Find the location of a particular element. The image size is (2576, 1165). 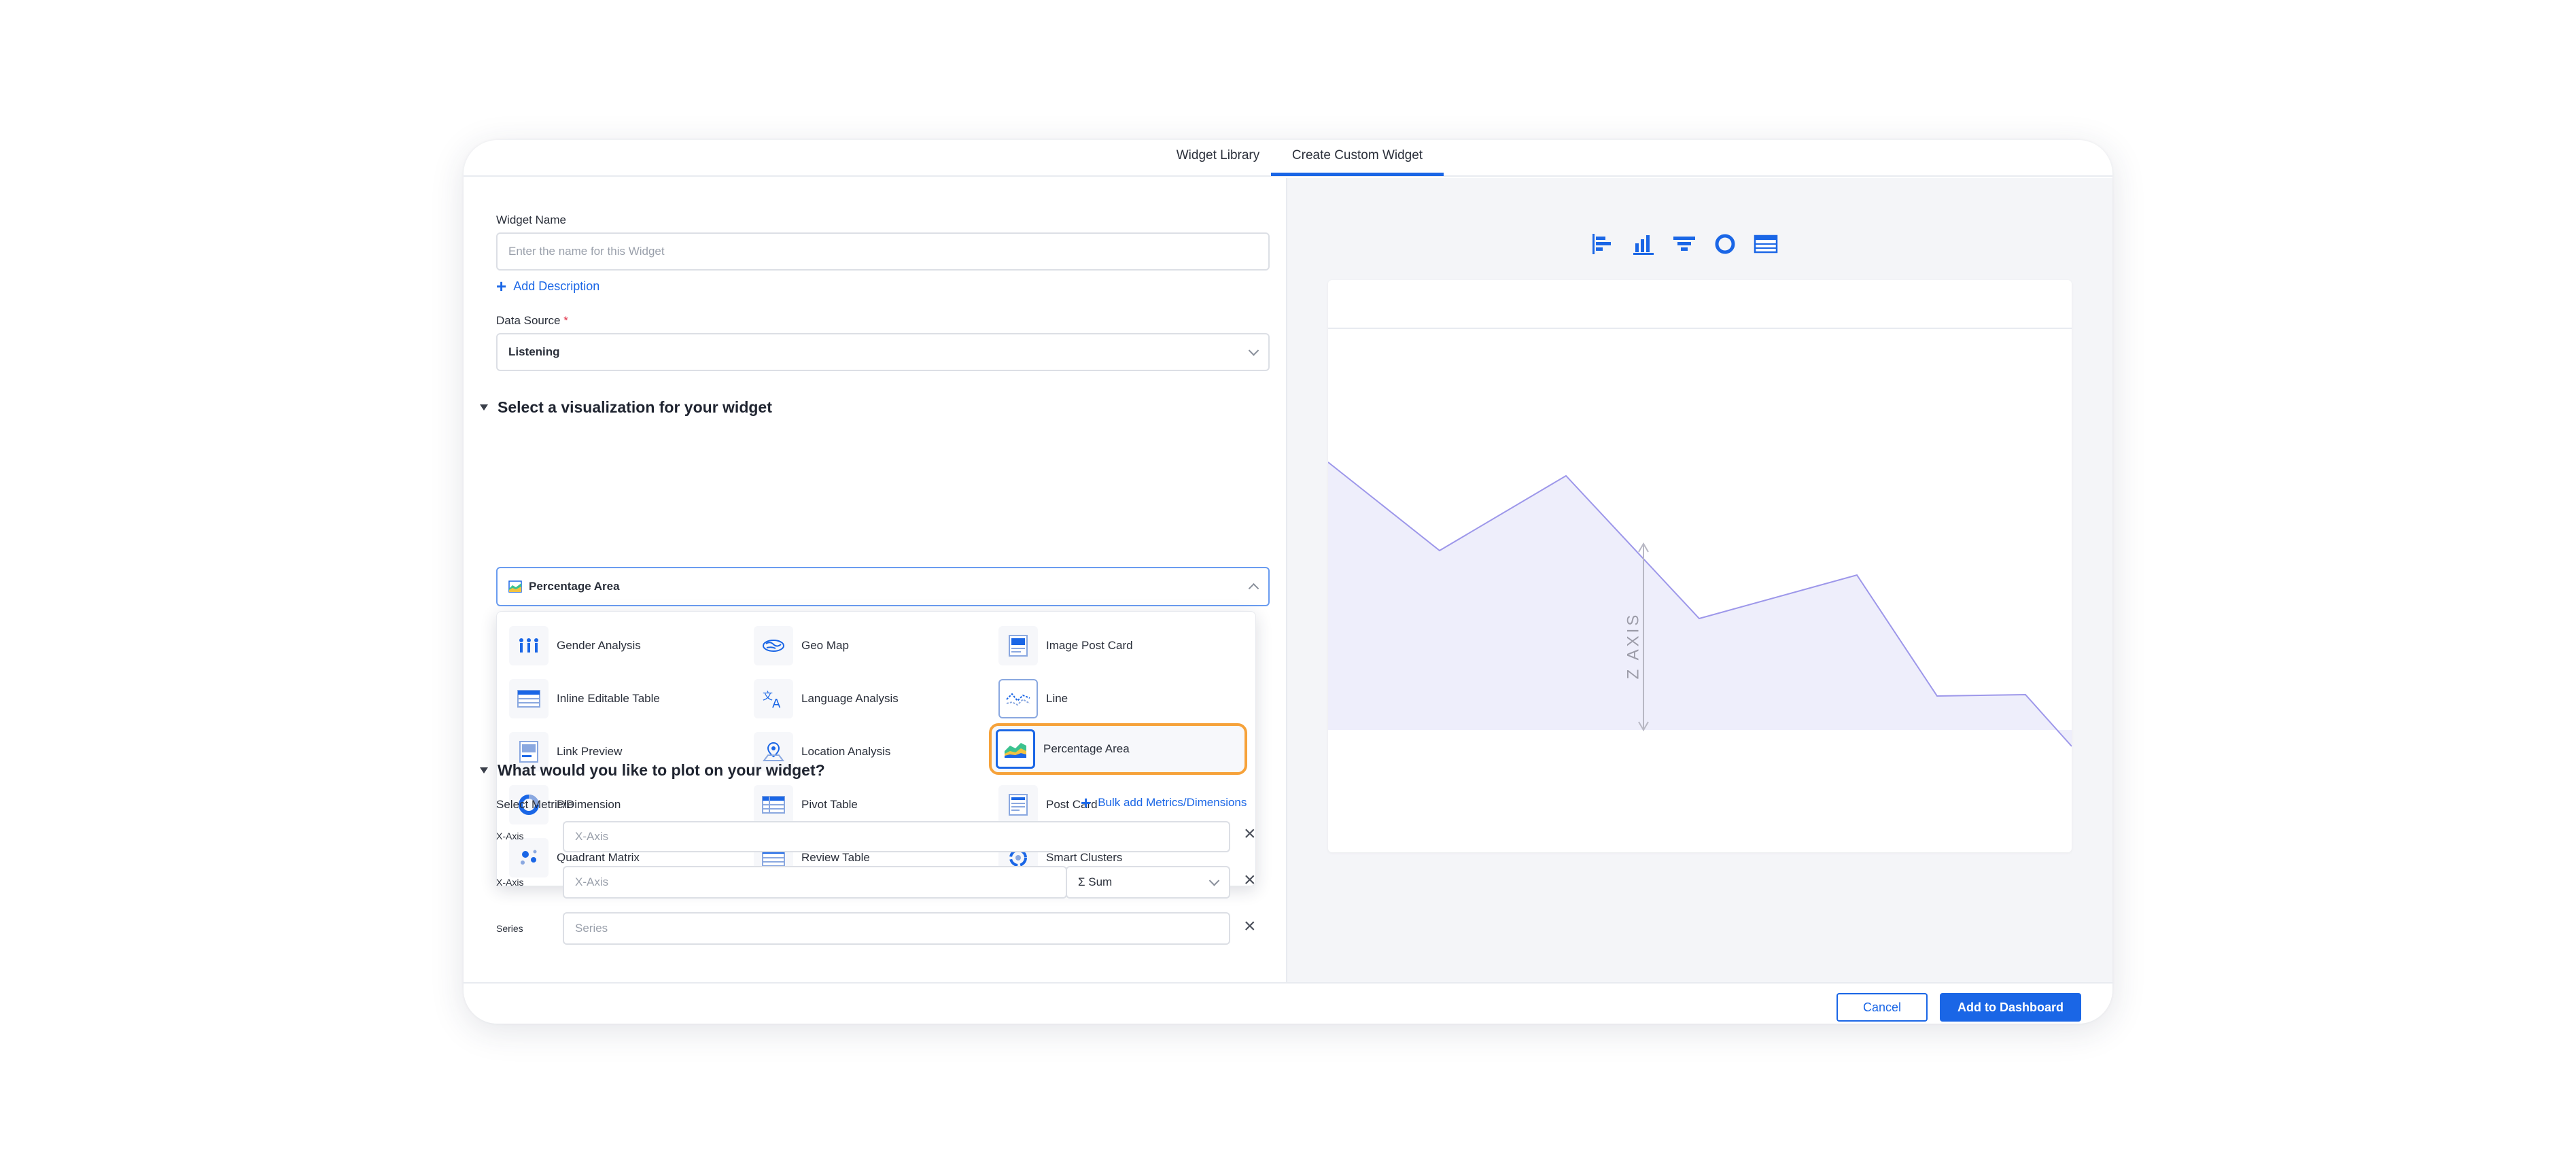

gender-analysis-icon is located at coordinates (529, 645).